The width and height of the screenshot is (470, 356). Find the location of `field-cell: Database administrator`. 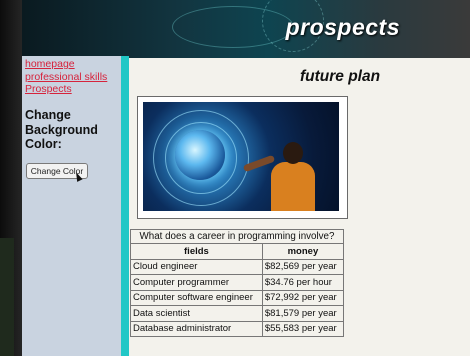

field-cell: Database administrator is located at coordinates (196, 328).